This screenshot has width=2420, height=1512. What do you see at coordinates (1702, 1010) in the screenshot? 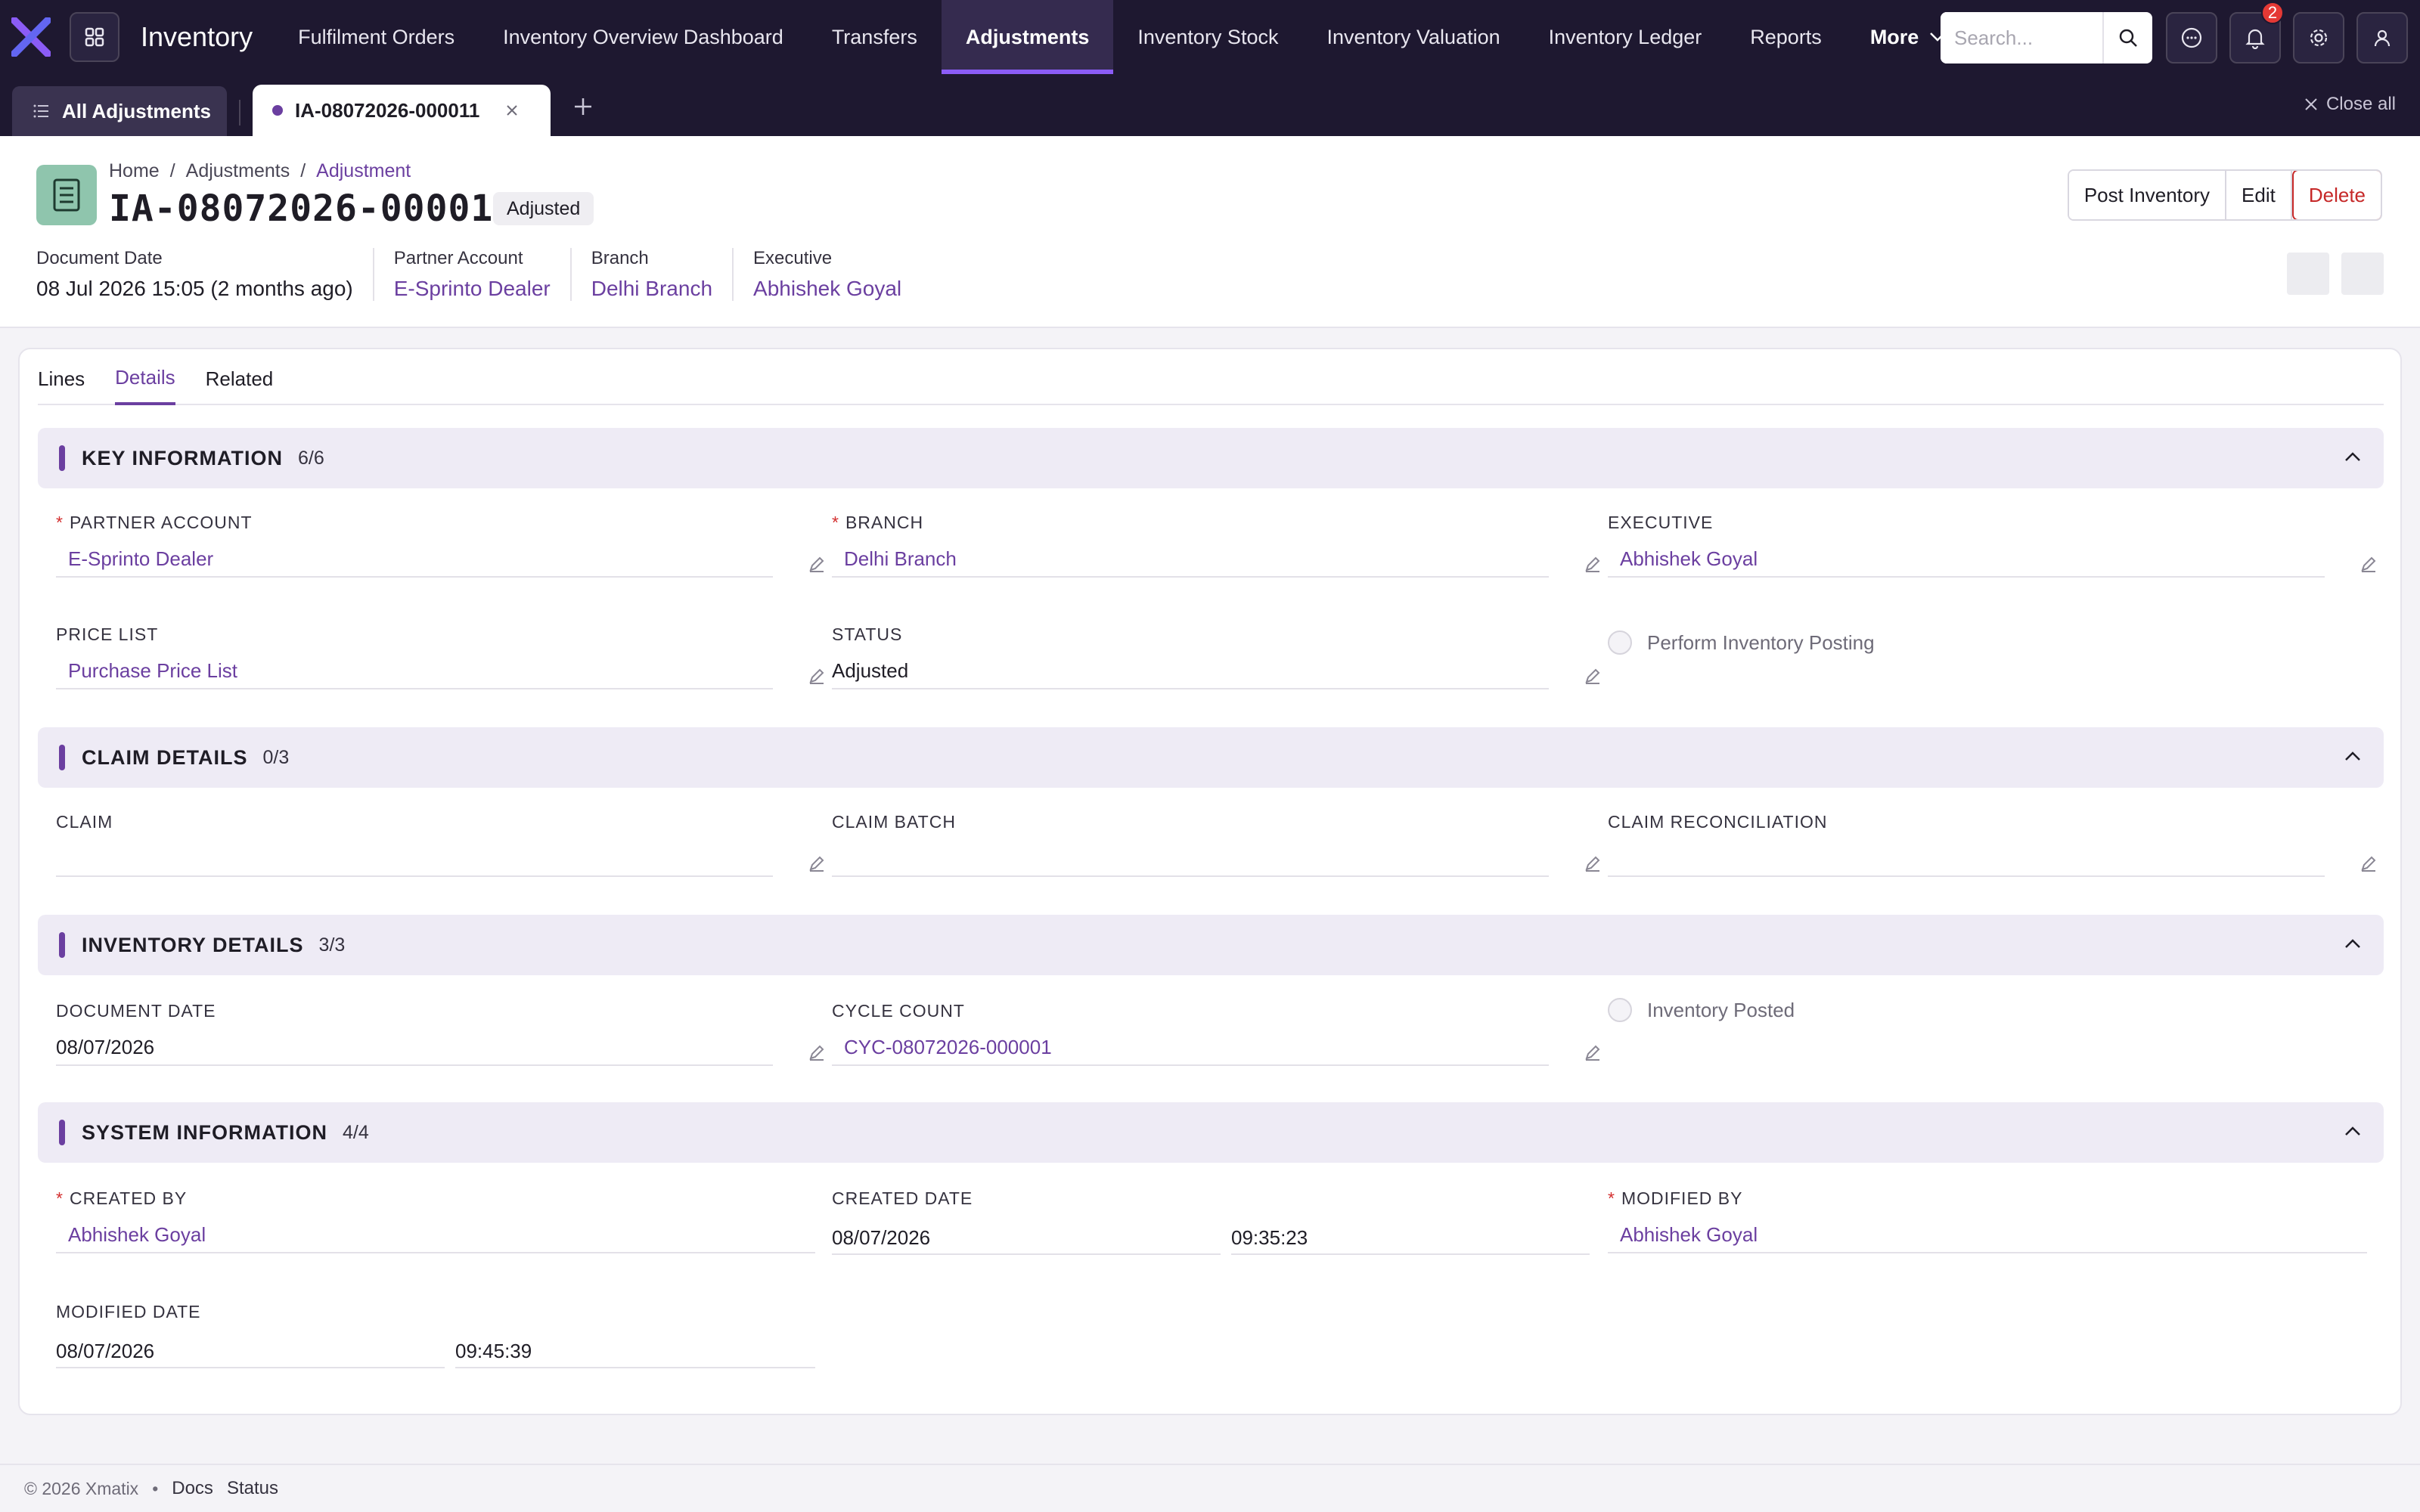
I see `inventory-posted-checkbox: Inventory Posted` at bounding box center [1702, 1010].